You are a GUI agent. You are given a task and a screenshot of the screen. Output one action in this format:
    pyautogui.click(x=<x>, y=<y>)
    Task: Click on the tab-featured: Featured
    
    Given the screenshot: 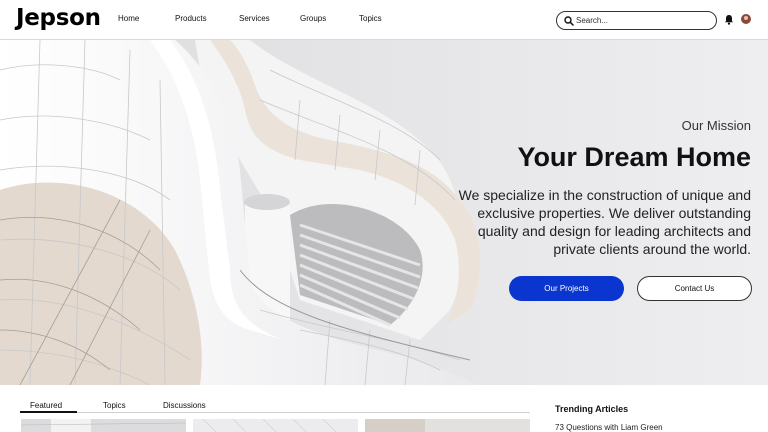 What is the action you would take?
    pyautogui.click(x=46, y=405)
    